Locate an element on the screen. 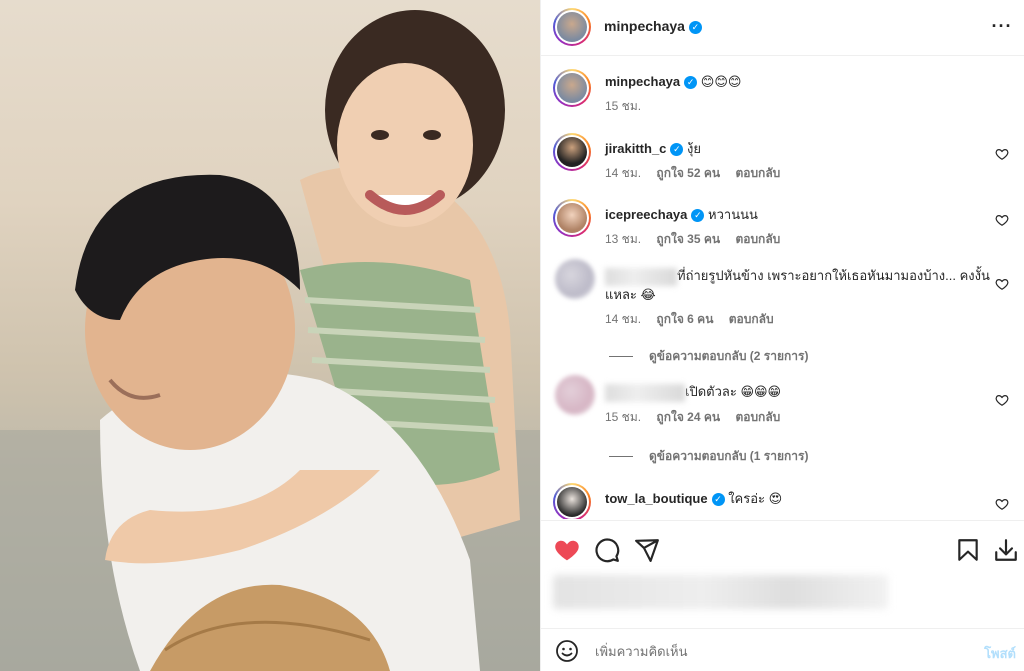 This screenshot has width=1024, height=671. view-replies-label: ดูข้อความตอบกลับ (1 รายการ) is located at coordinates (728, 456).